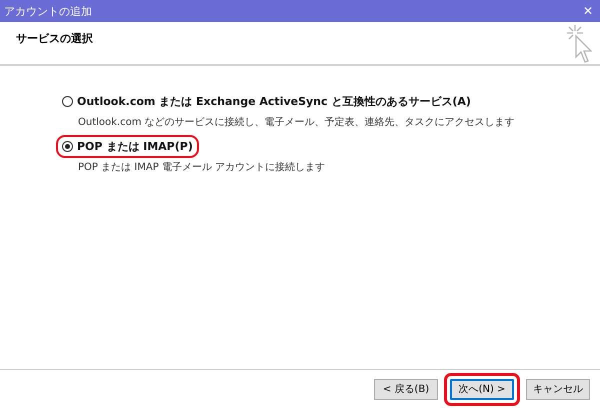 The image size is (600, 408). Describe the element at coordinates (588, 11) in the screenshot. I see `close-button: ✕` at that location.